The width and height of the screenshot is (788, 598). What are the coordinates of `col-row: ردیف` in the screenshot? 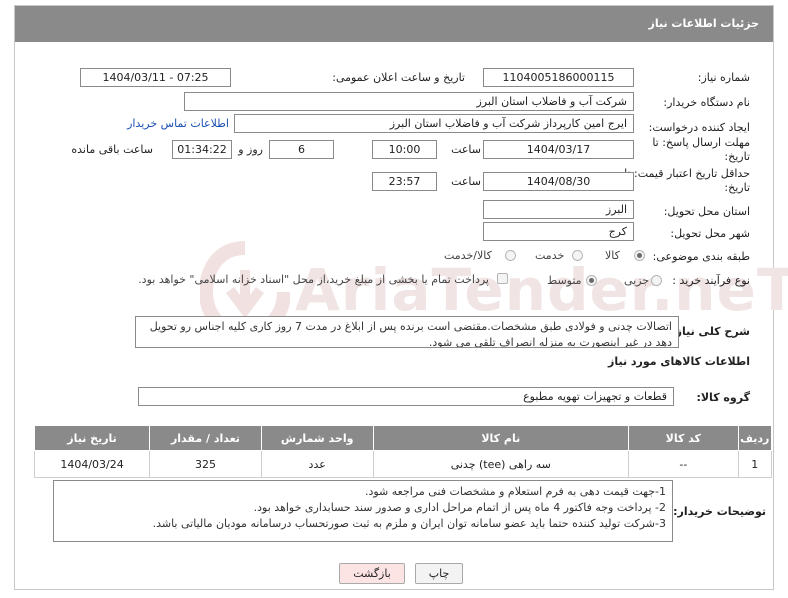 It's located at (755, 438).